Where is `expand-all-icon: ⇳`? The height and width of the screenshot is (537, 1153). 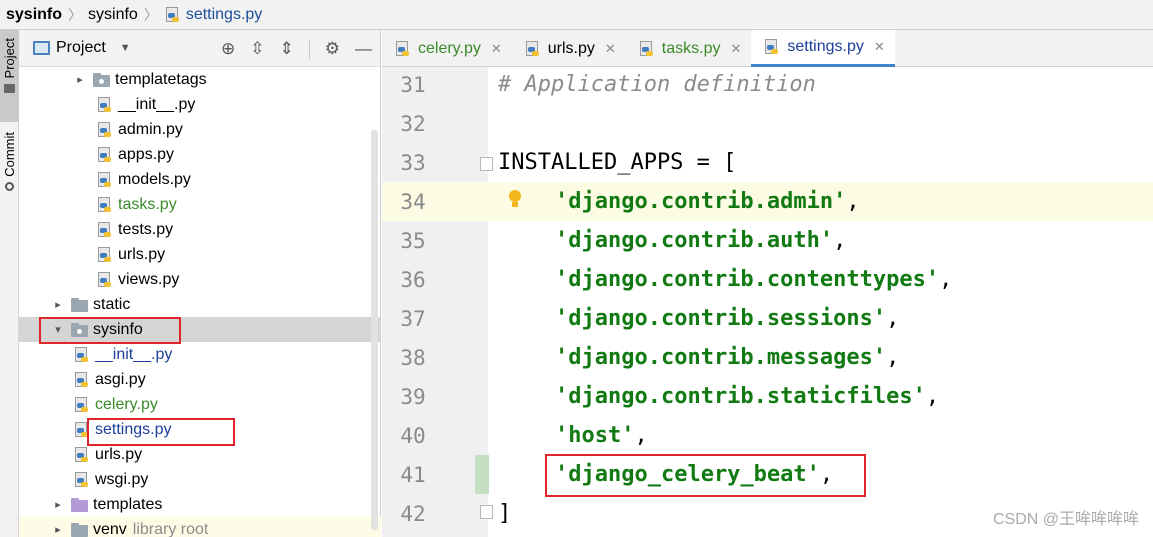 expand-all-icon: ⇳ is located at coordinates (257, 49).